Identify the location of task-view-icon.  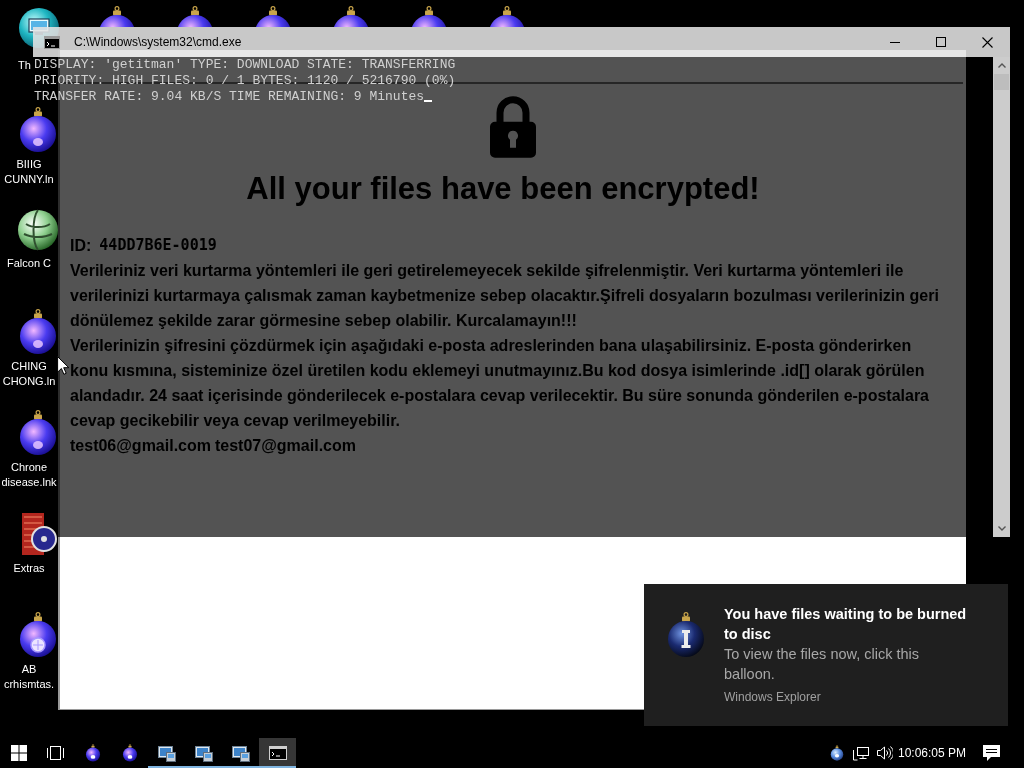
(55, 753).